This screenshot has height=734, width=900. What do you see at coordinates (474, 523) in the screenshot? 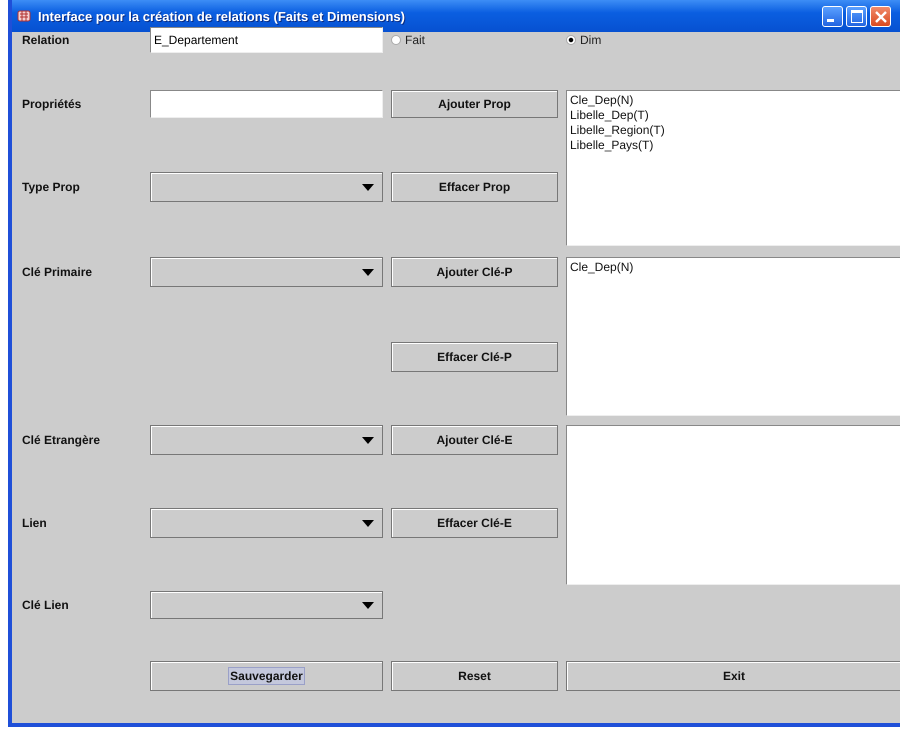
I see `action-button: Effacer Clé-E` at bounding box center [474, 523].